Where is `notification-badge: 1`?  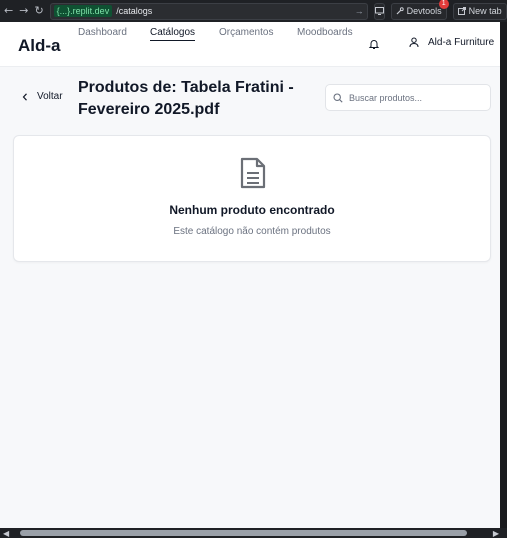 notification-badge: 1 is located at coordinates (443, 4).